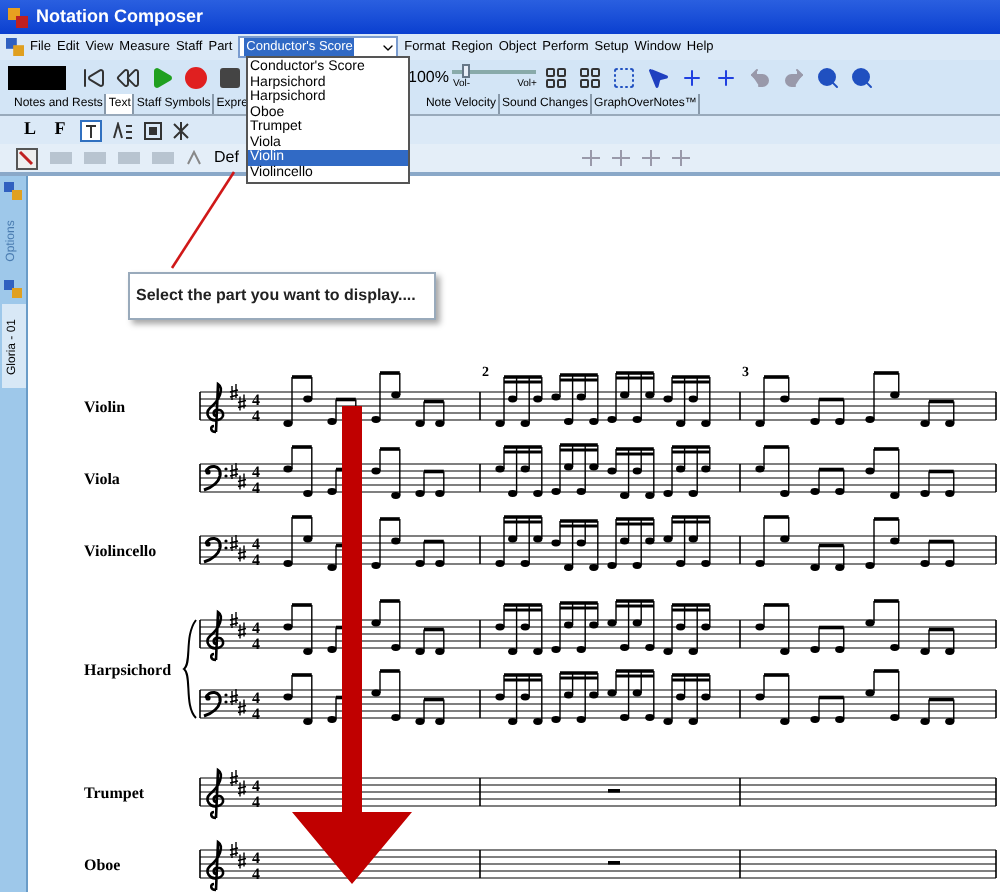 This screenshot has width=1000, height=892. What do you see at coordinates (93, 77) in the screenshot?
I see `skip-back-icon` at bounding box center [93, 77].